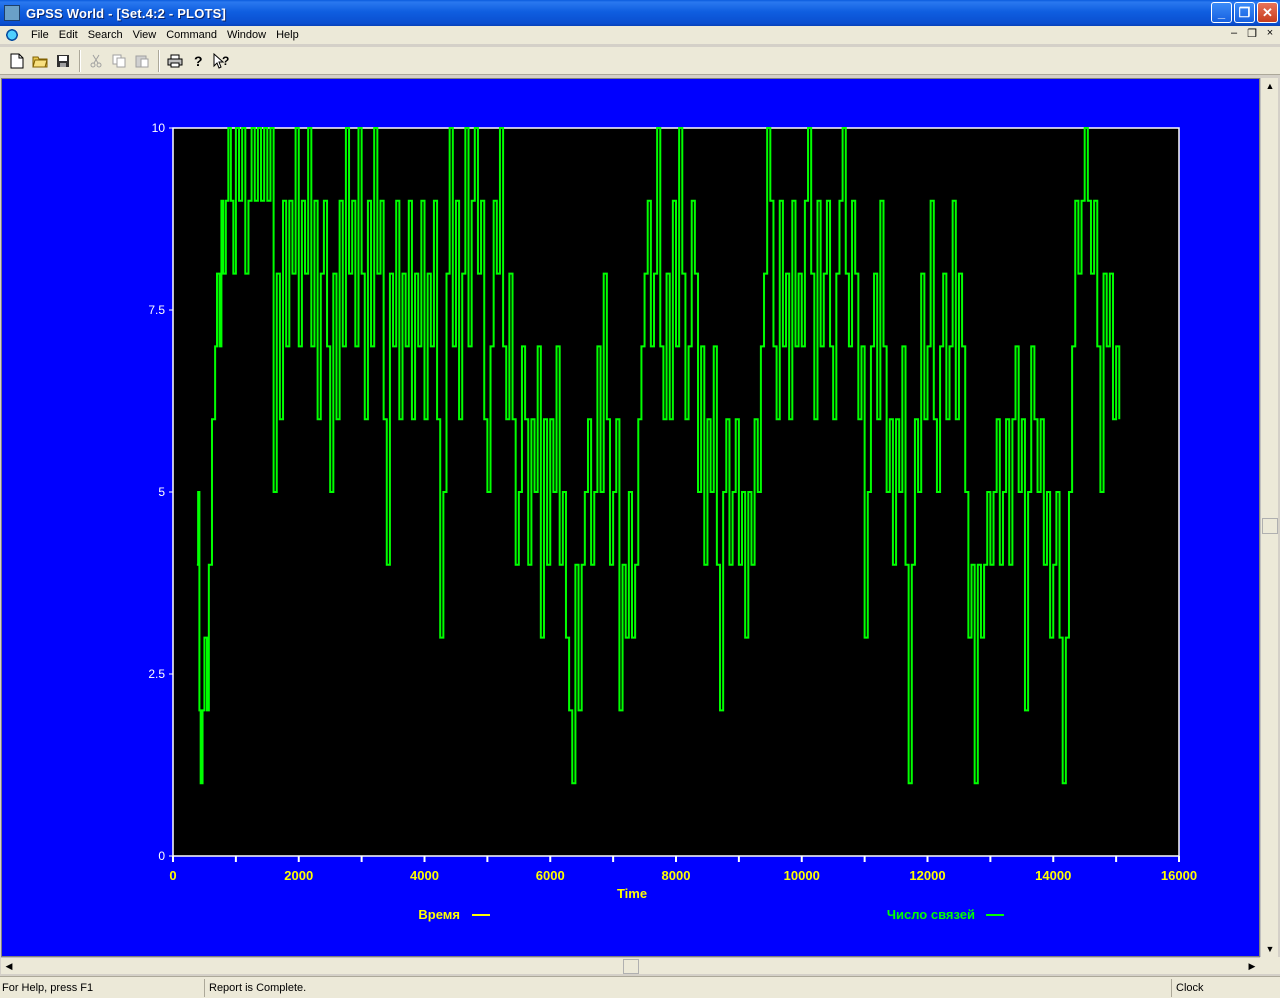 Image resolution: width=1280 pixels, height=998 pixels. I want to click on menu-file: File, so click(40, 35).